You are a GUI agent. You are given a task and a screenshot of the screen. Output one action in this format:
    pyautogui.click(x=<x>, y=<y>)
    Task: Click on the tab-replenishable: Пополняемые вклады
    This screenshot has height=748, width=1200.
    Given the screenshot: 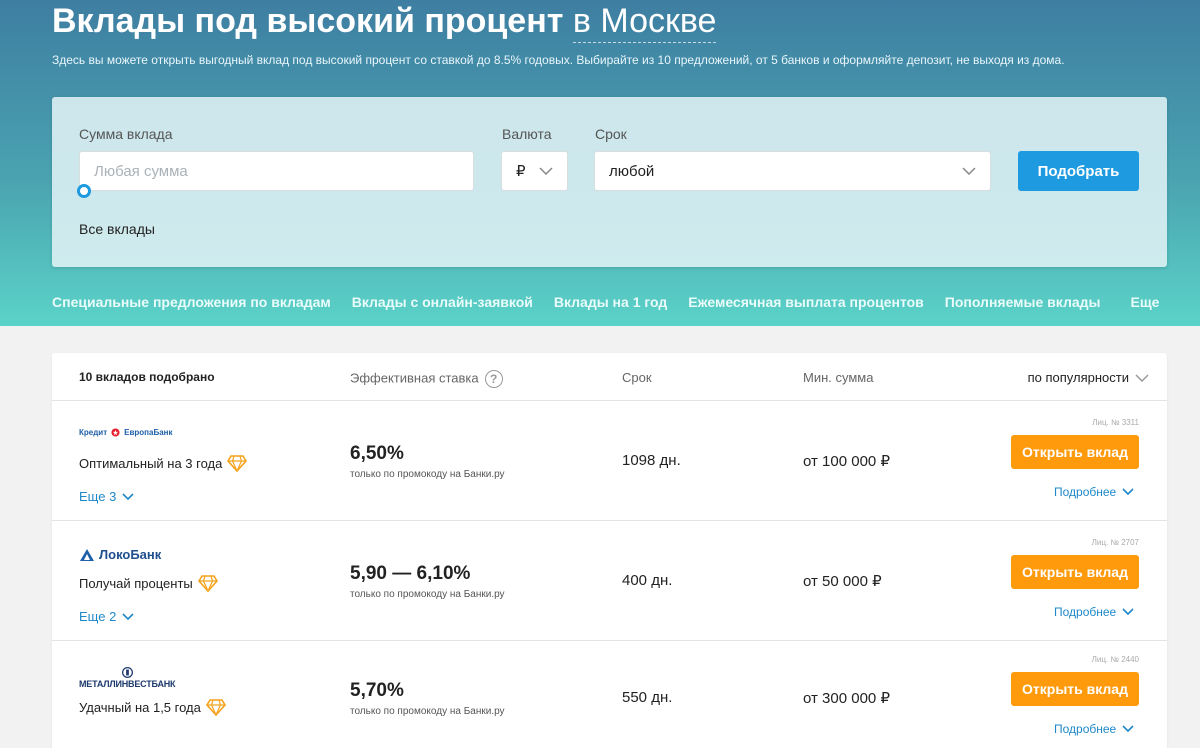 What is the action you would take?
    pyautogui.click(x=1023, y=302)
    